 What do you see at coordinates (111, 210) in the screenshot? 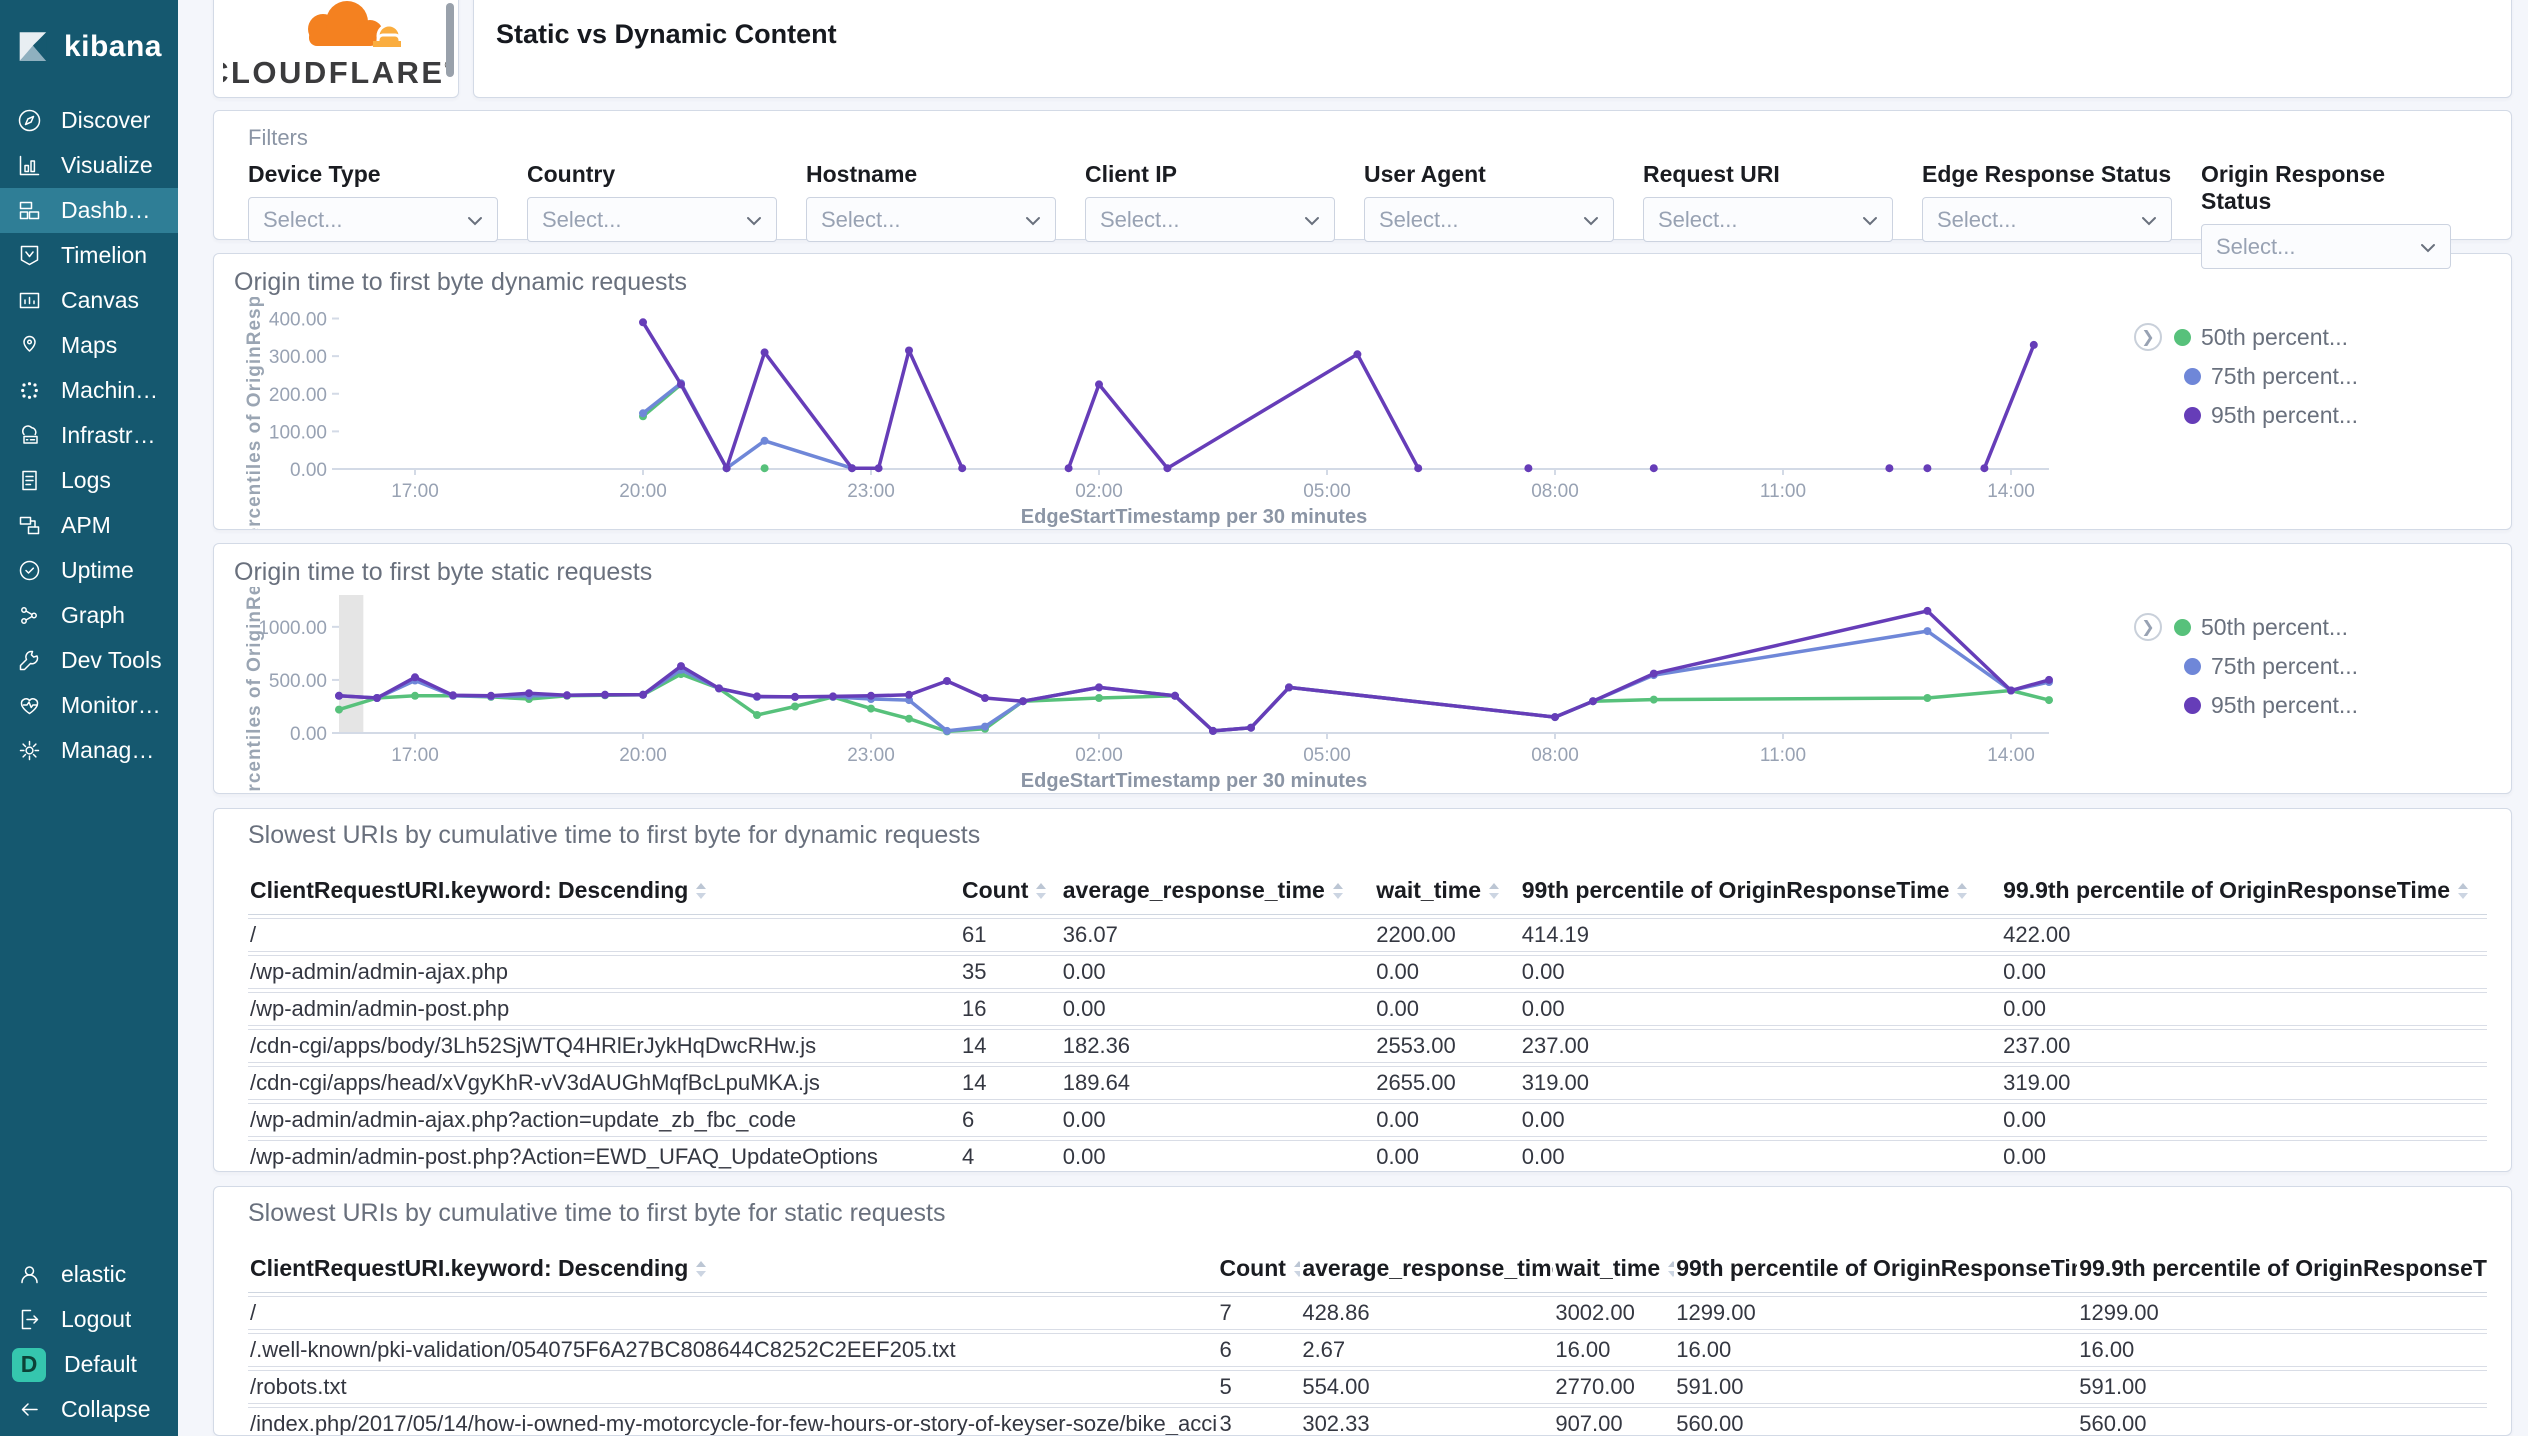
I see `sidebar-item-label: Dashboard` at bounding box center [111, 210].